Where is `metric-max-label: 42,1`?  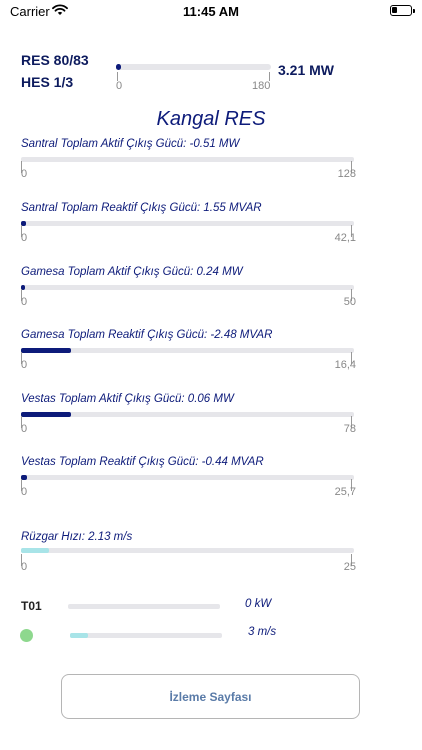
metric-max-label: 42,1 is located at coordinates (345, 238).